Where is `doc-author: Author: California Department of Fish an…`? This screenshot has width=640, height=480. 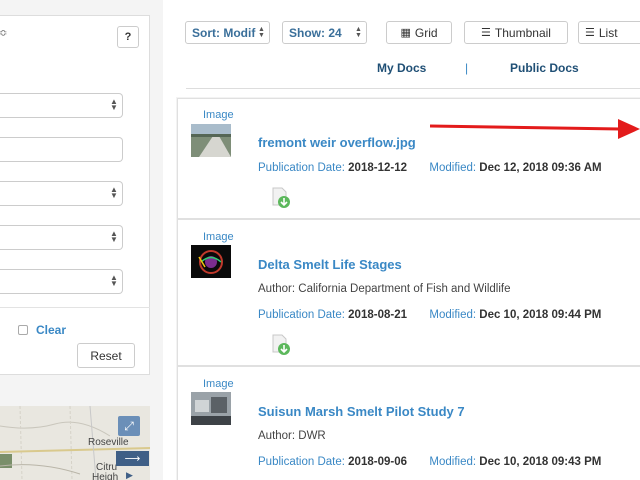 doc-author: Author: California Department of Fish an… is located at coordinates (384, 289).